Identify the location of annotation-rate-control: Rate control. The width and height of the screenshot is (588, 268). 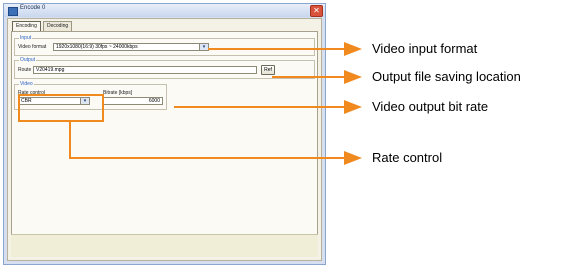
(407, 157).